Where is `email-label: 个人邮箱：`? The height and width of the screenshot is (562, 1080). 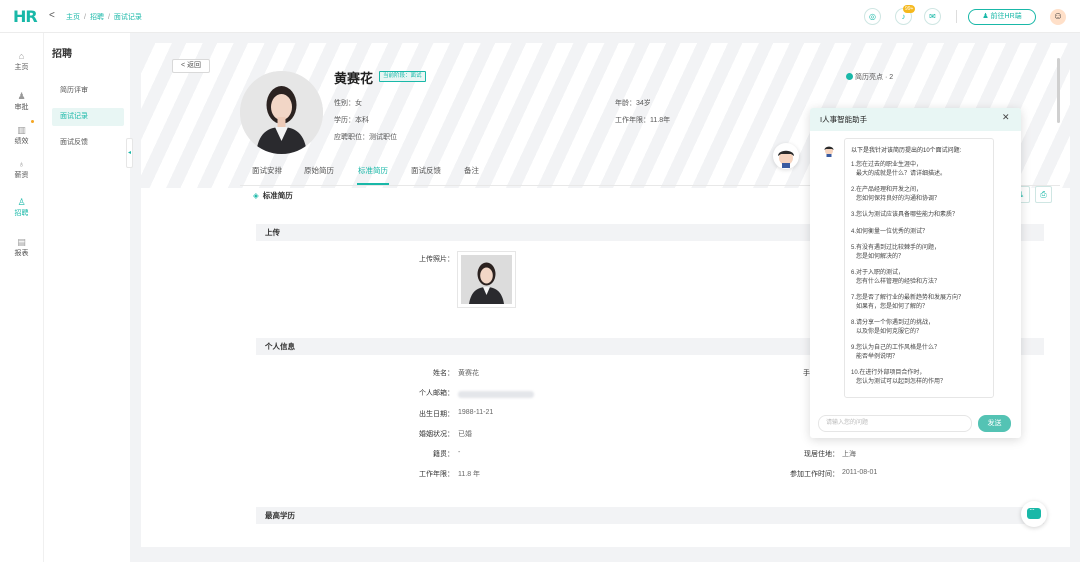
email-label: 个人邮箱： is located at coordinates (436, 393).